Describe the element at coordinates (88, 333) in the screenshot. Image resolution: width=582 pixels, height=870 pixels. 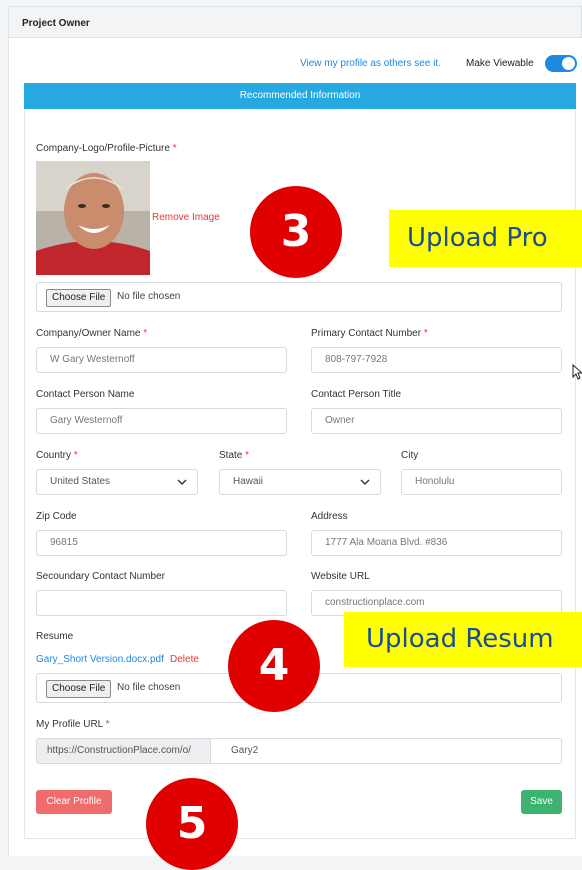
I see `company-name-label-text: Company/Owner Name` at that location.